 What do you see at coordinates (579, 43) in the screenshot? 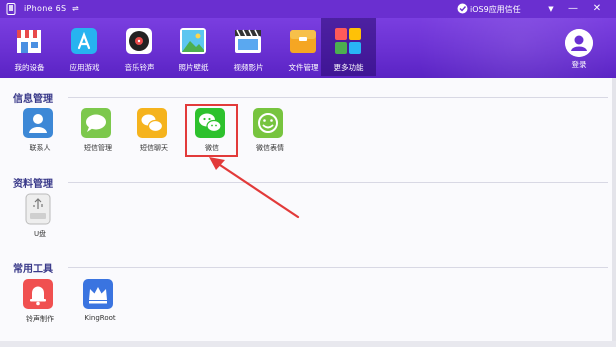
I see `user-icon` at bounding box center [579, 43].